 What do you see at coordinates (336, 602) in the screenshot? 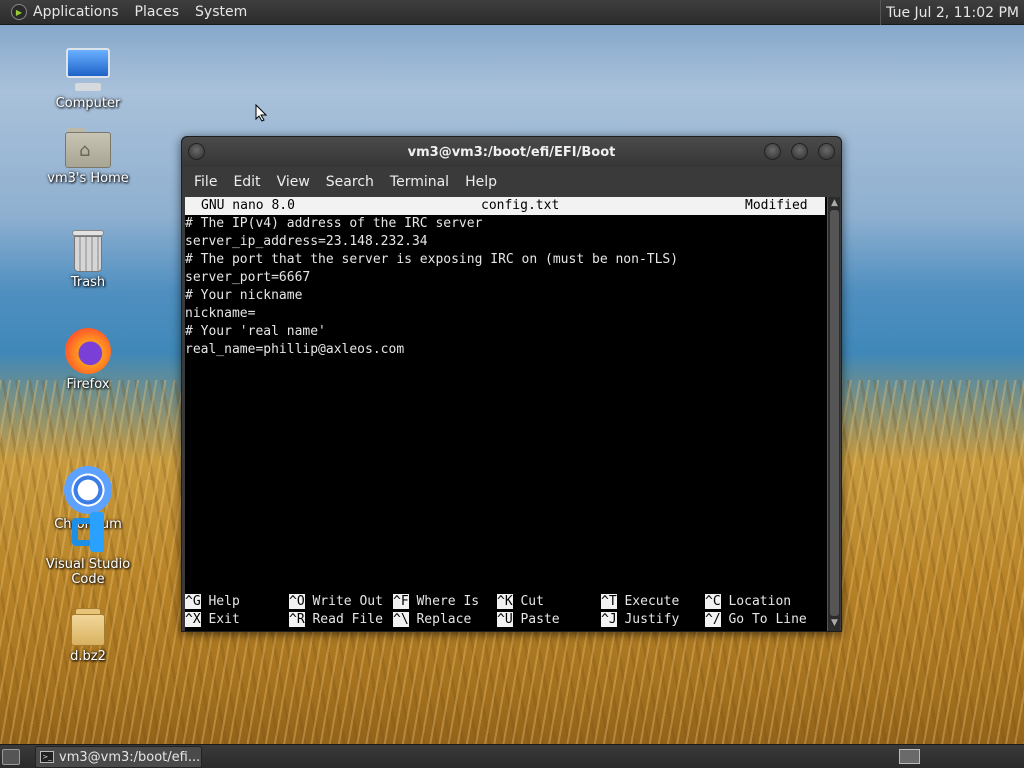
I see `shortcut-write-out: ^O Write Out` at bounding box center [336, 602].